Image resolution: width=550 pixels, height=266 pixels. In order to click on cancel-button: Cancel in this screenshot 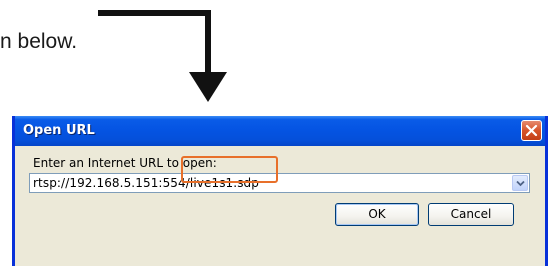, I will do `click(471, 214)`.